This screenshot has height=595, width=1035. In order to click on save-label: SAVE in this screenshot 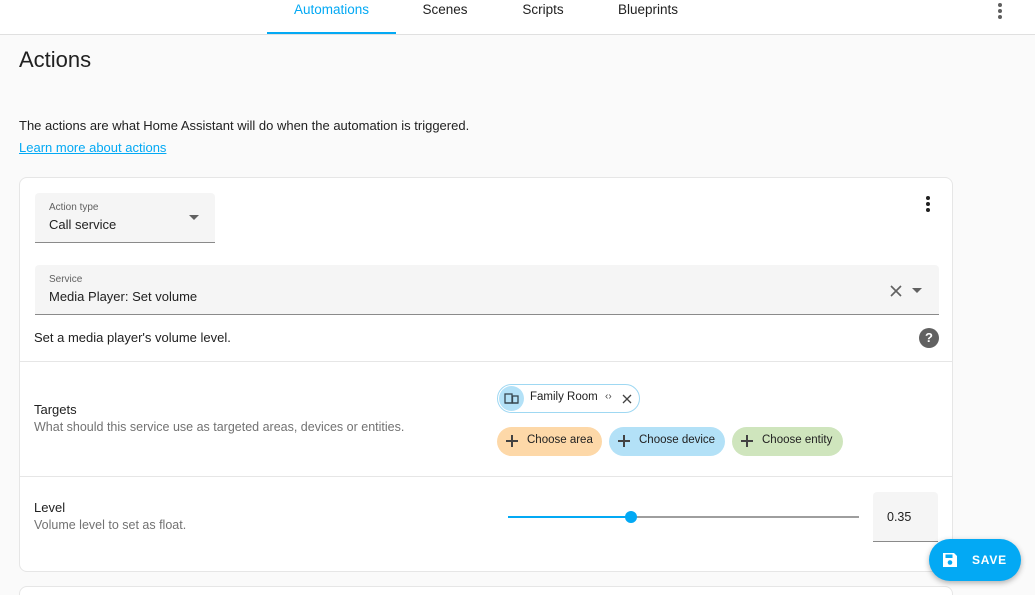, I will do `click(989, 560)`.